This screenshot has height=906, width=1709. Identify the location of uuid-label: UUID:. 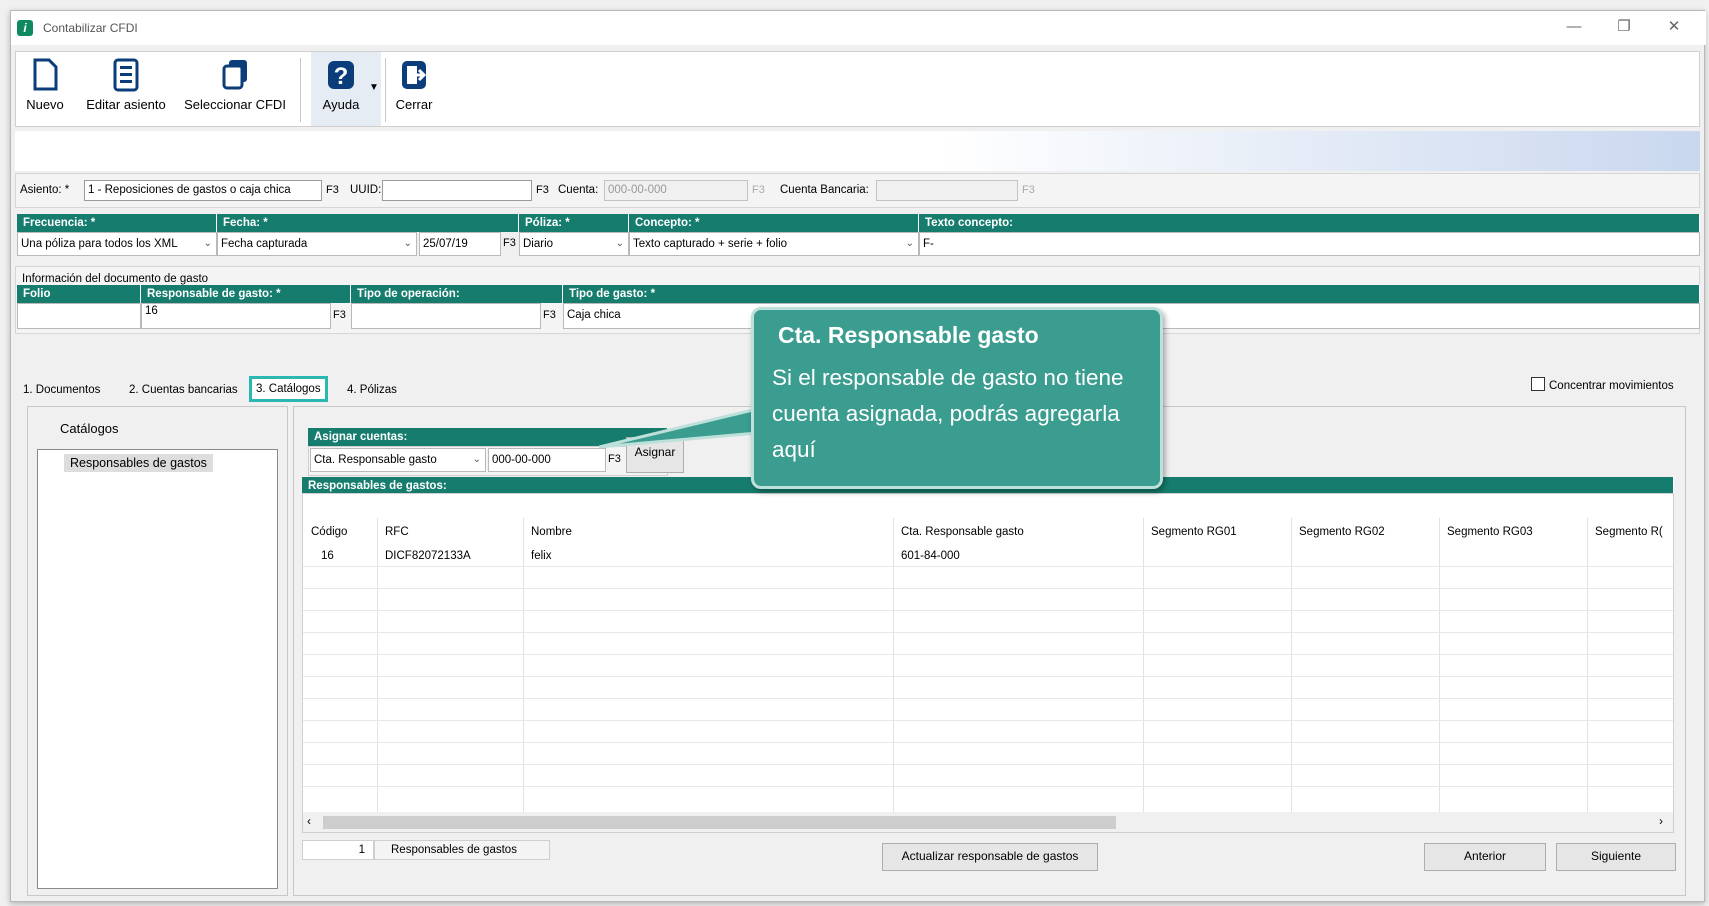
(366, 190).